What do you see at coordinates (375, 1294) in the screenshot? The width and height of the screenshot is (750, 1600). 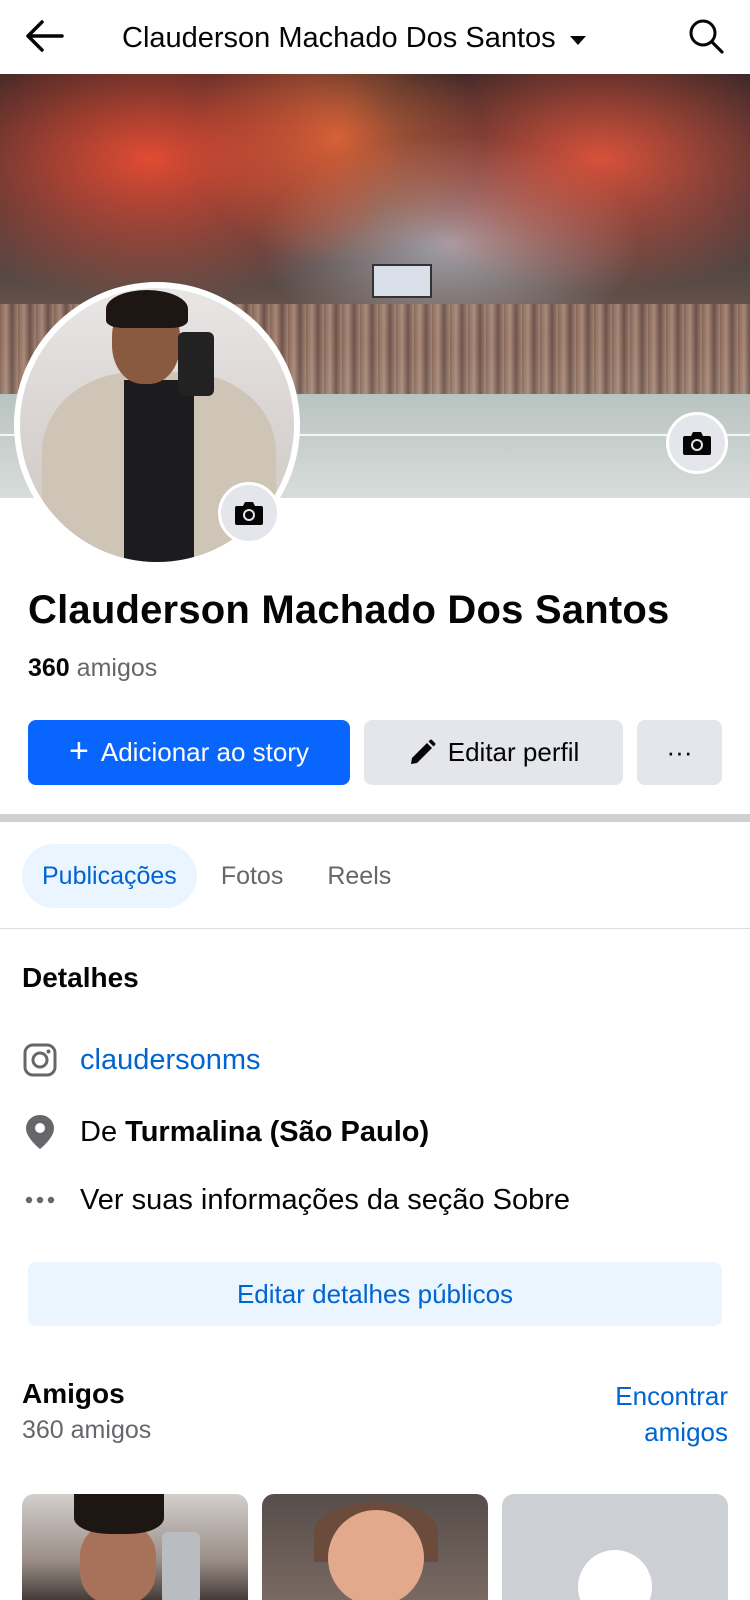 I see `edit-public-details-button: Editar detalhes públicos` at bounding box center [375, 1294].